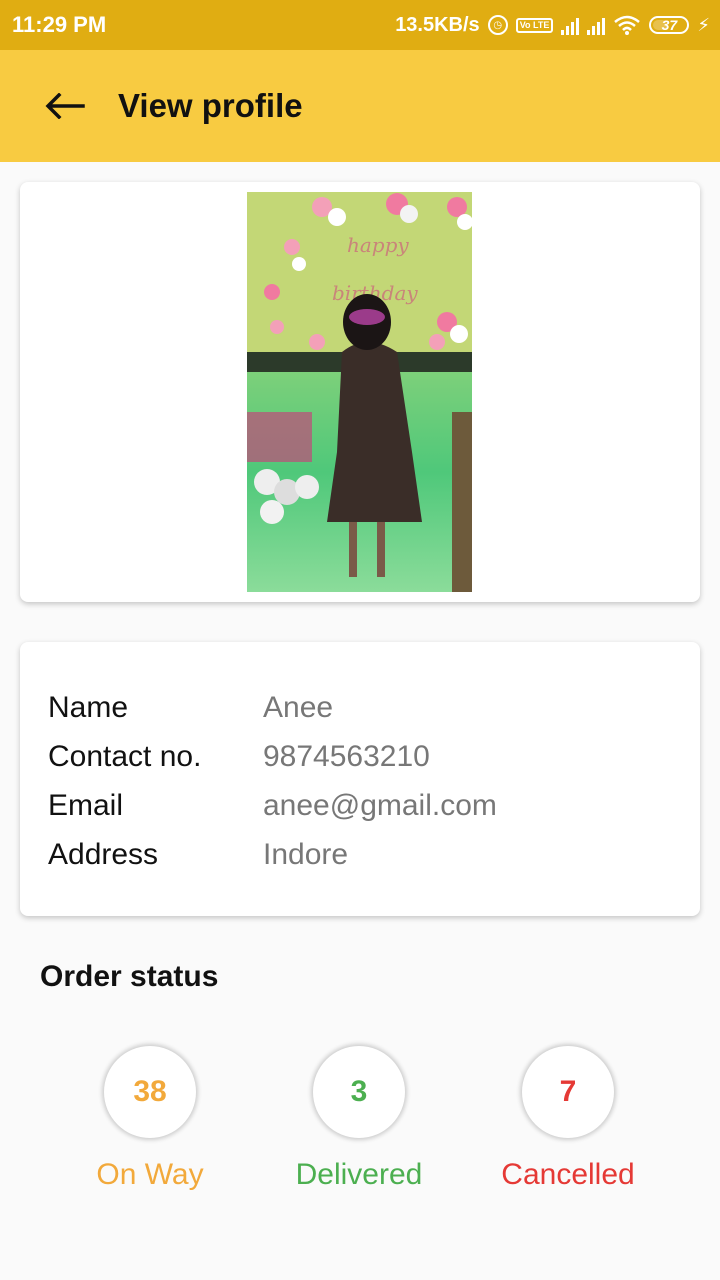 This screenshot has width=720, height=1280. I want to click on profile-photo-illustration: happy birthday, so click(359, 392).